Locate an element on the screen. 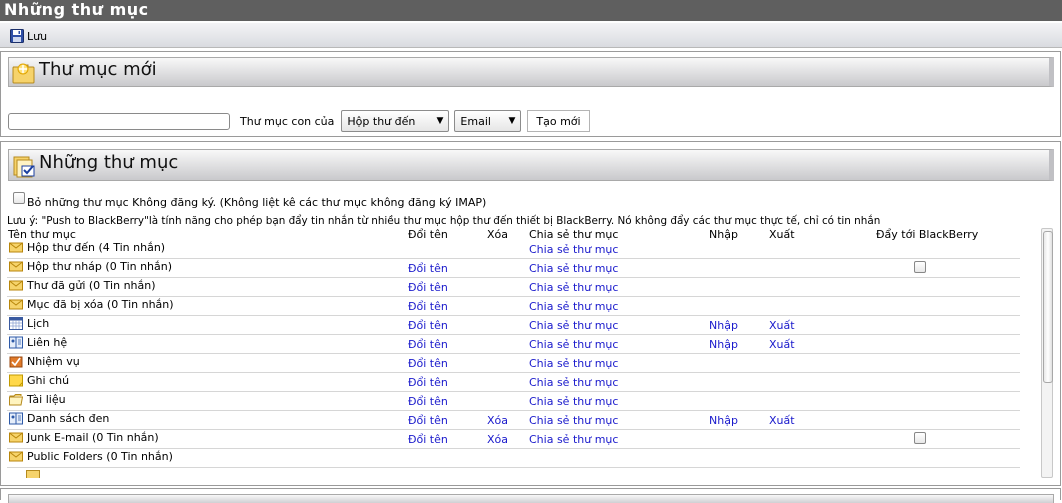 This screenshot has width=1062, height=503. folder-name-input is located at coordinates (119, 121).